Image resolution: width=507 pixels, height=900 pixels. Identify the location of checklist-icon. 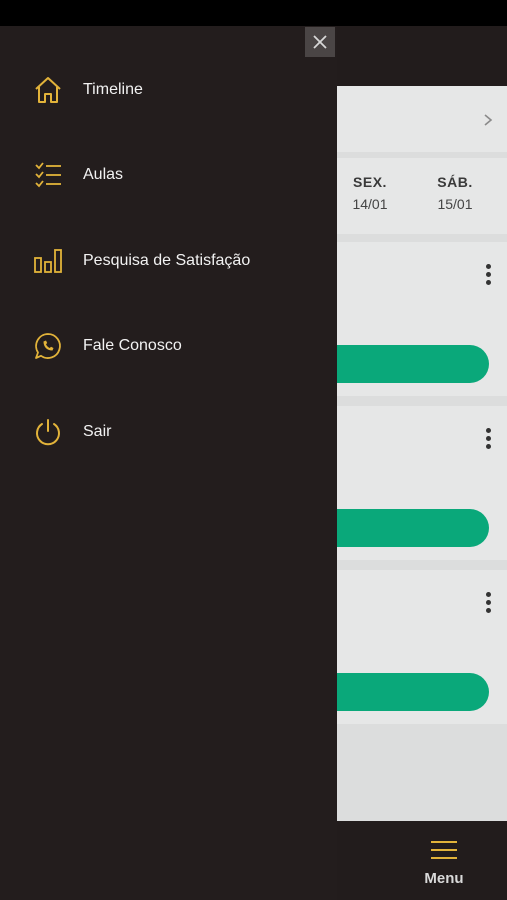
(48, 175).